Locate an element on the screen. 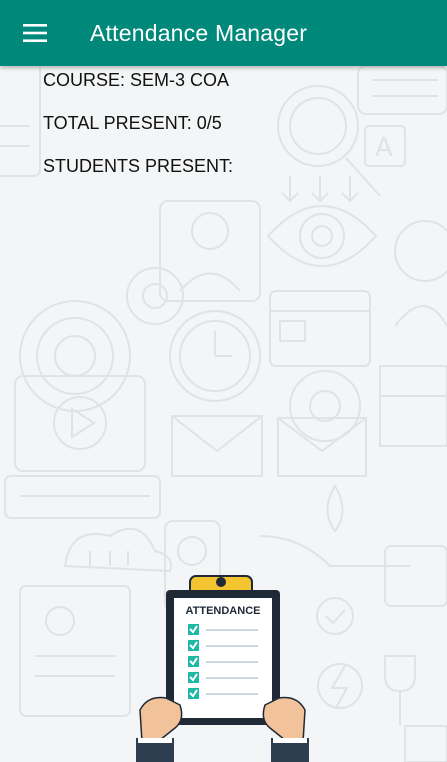 The image size is (447, 762). svg-text: A is located at coordinates (384, 148).